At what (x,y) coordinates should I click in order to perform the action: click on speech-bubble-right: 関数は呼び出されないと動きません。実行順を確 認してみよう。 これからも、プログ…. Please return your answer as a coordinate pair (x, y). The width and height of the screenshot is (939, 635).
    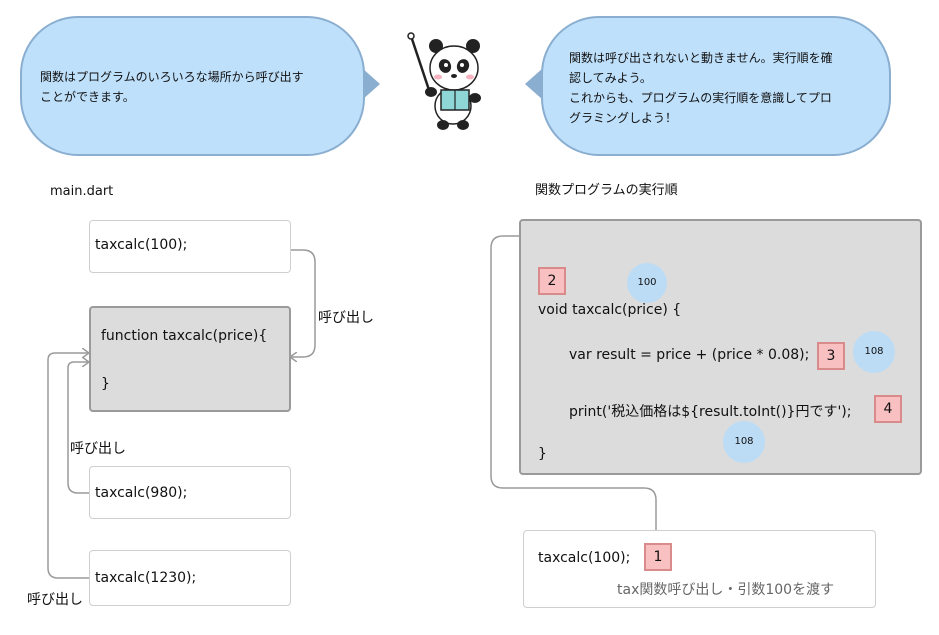
    Looking at the image, I should click on (716, 86).